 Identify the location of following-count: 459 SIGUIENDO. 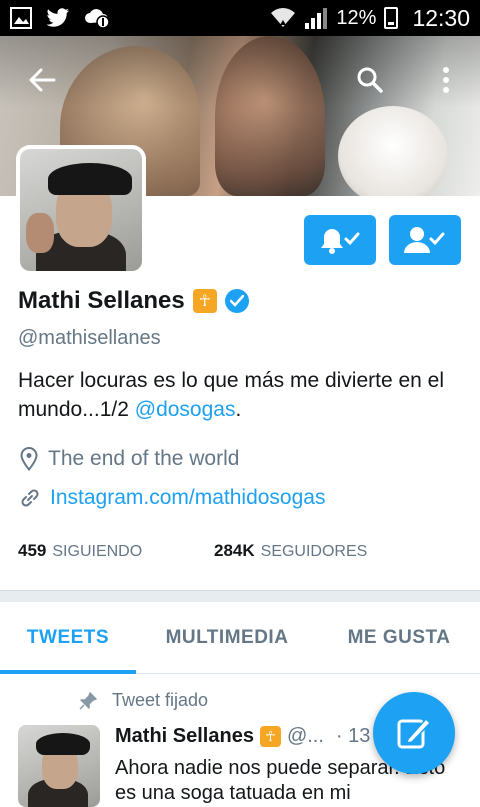
(116, 551).